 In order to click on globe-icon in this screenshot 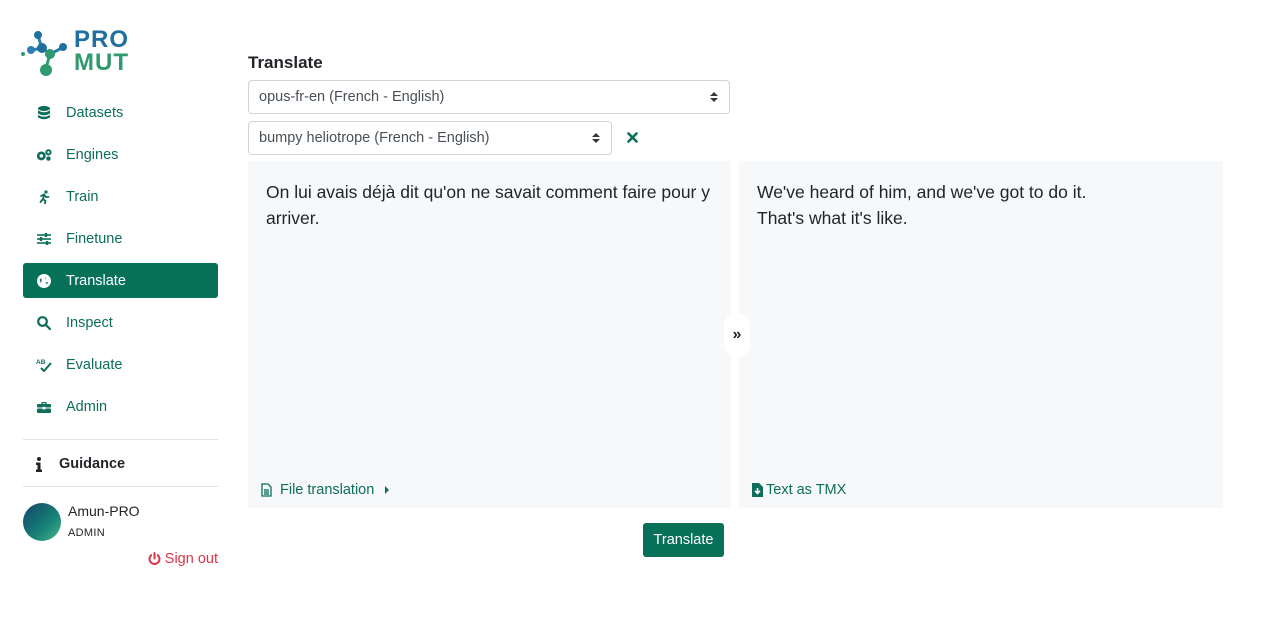, I will do `click(44, 281)`.